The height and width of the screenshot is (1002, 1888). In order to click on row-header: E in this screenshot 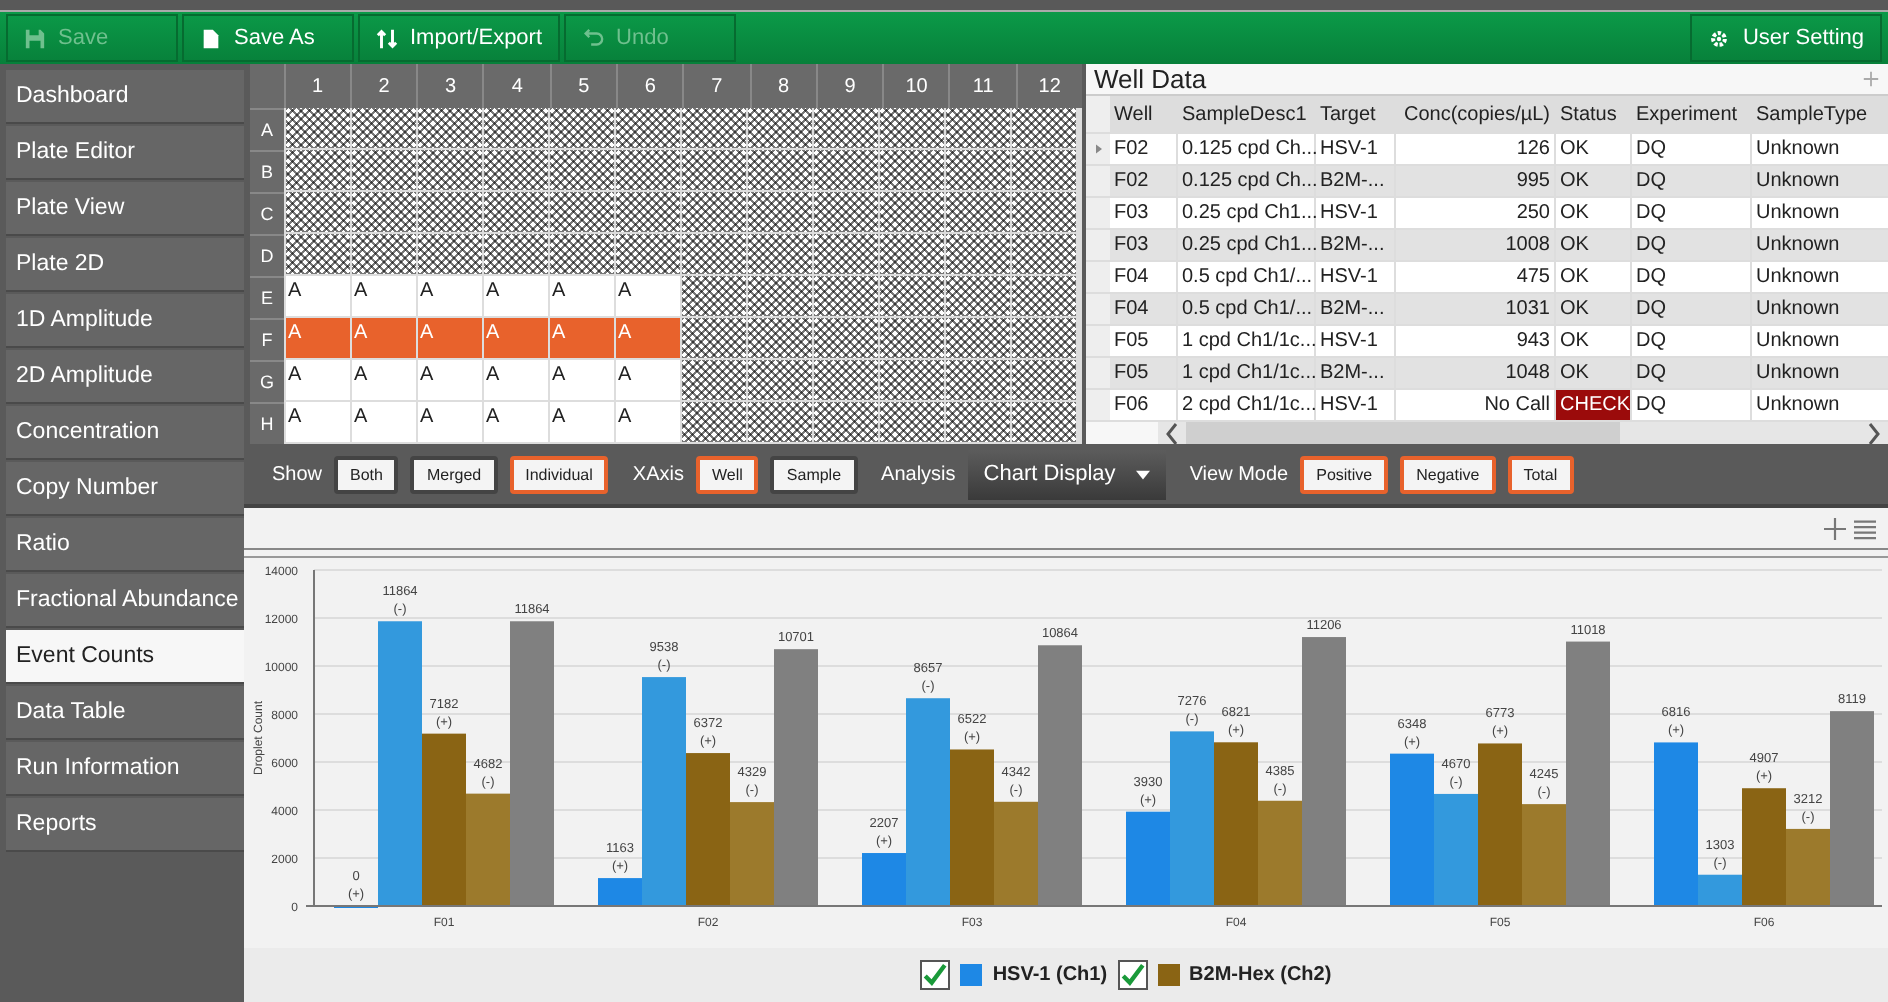, I will do `click(267, 297)`.